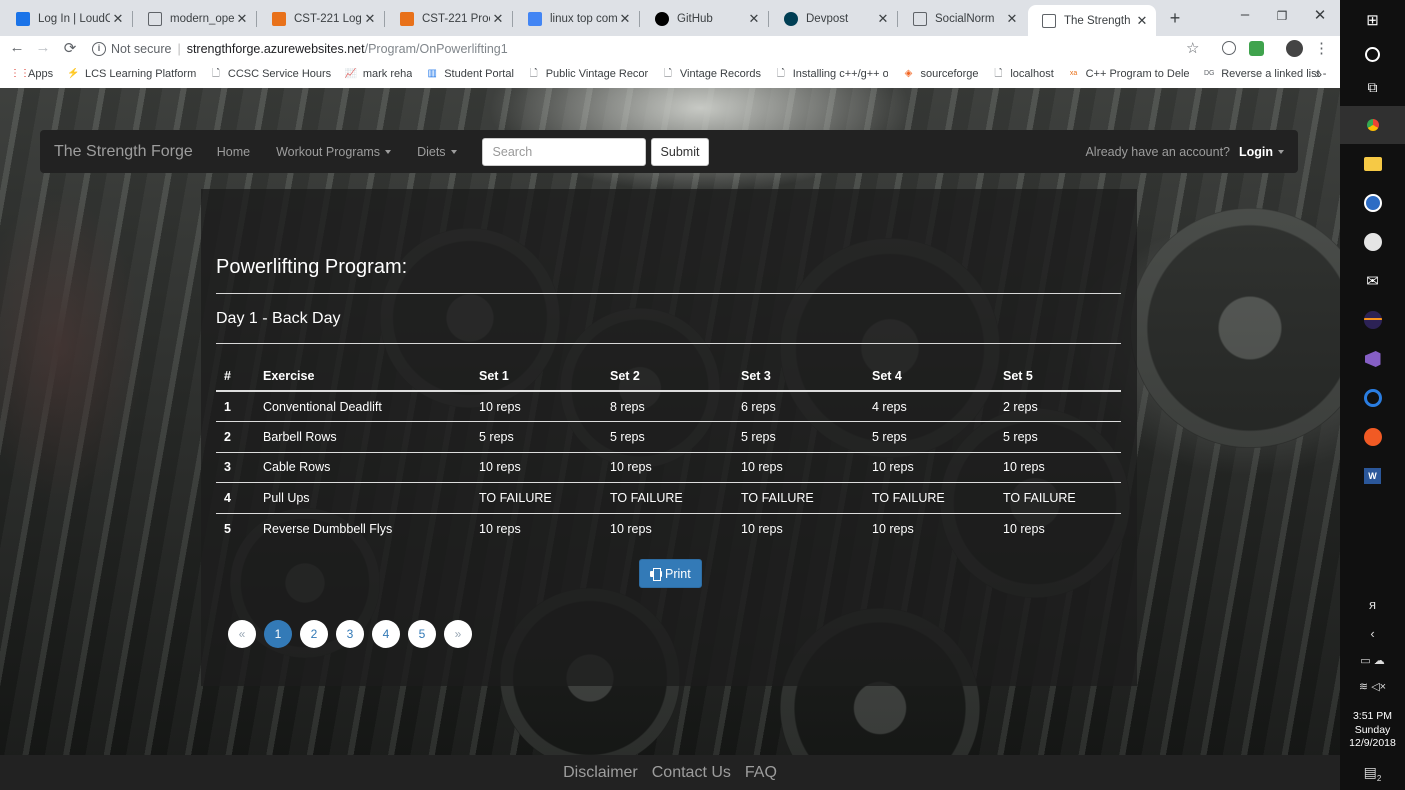 Image resolution: width=1405 pixels, height=790 pixels. Describe the element at coordinates (195, 18) in the screenshot. I see `browser-tab: modern_operatin✕` at that location.